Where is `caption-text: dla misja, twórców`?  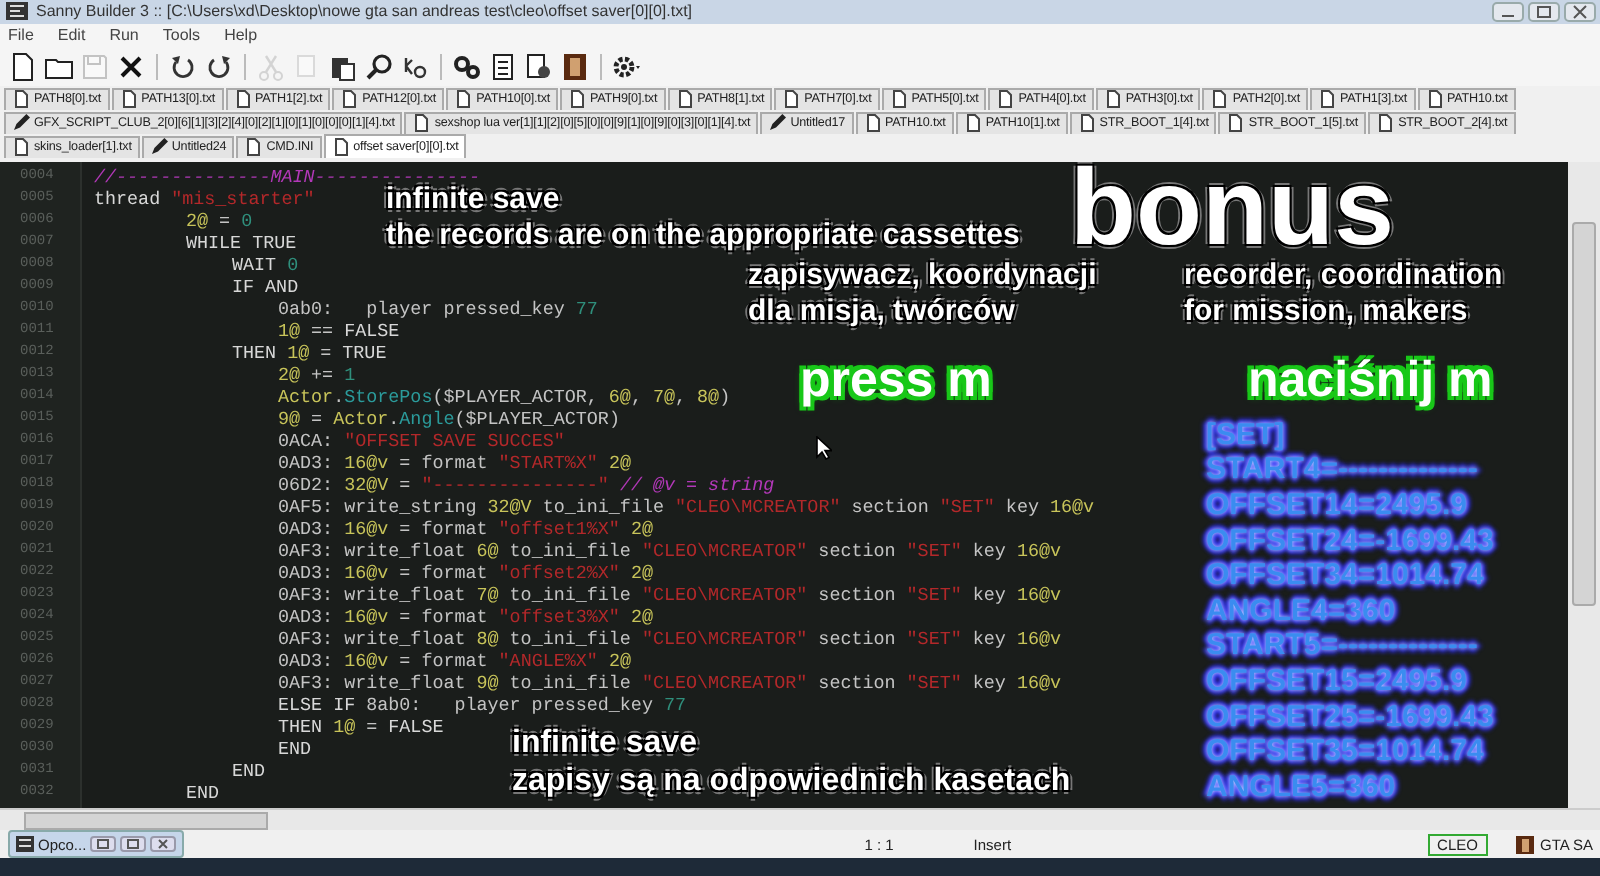 caption-text: dla misja, twórców is located at coordinates (882, 311).